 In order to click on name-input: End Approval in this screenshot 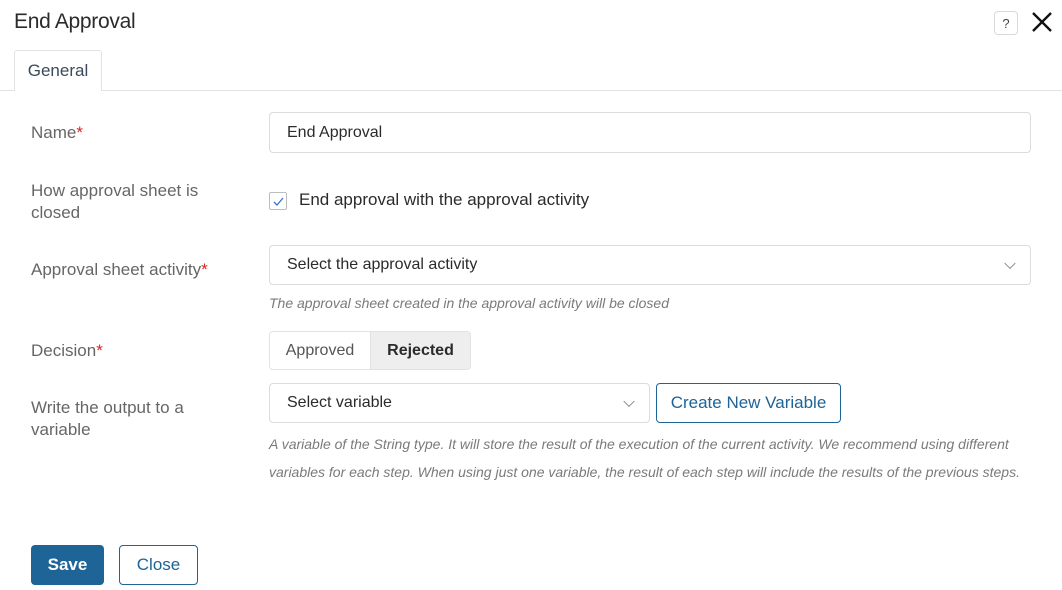, I will do `click(650, 132)`.